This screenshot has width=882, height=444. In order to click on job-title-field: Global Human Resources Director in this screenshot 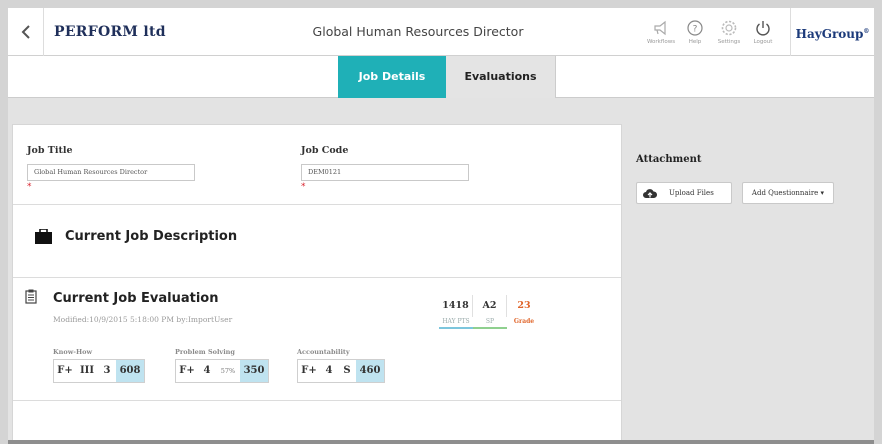, I will do `click(111, 172)`.